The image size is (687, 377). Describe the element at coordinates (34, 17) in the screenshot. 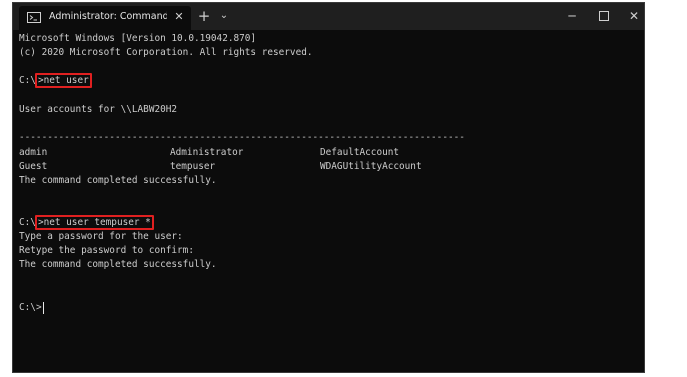

I see `terminal-icon` at that location.